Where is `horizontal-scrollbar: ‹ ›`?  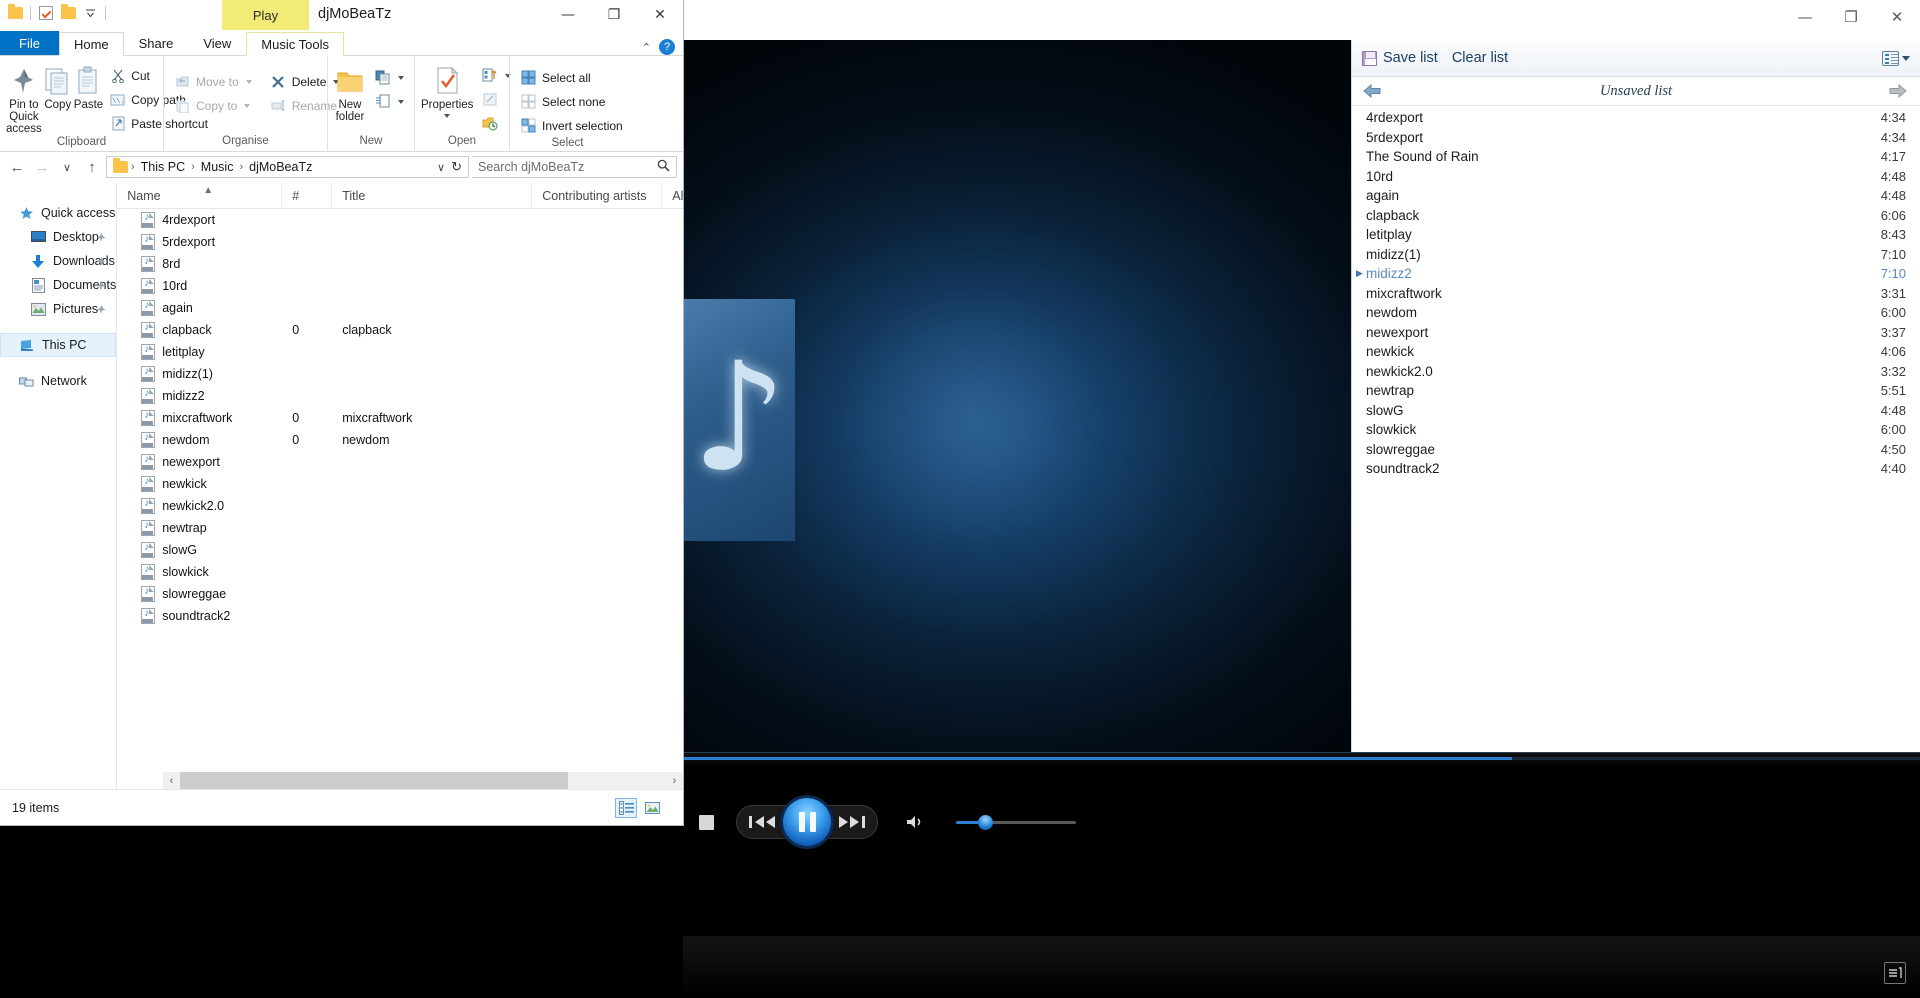 horizontal-scrollbar: ‹ › is located at coordinates (423, 780).